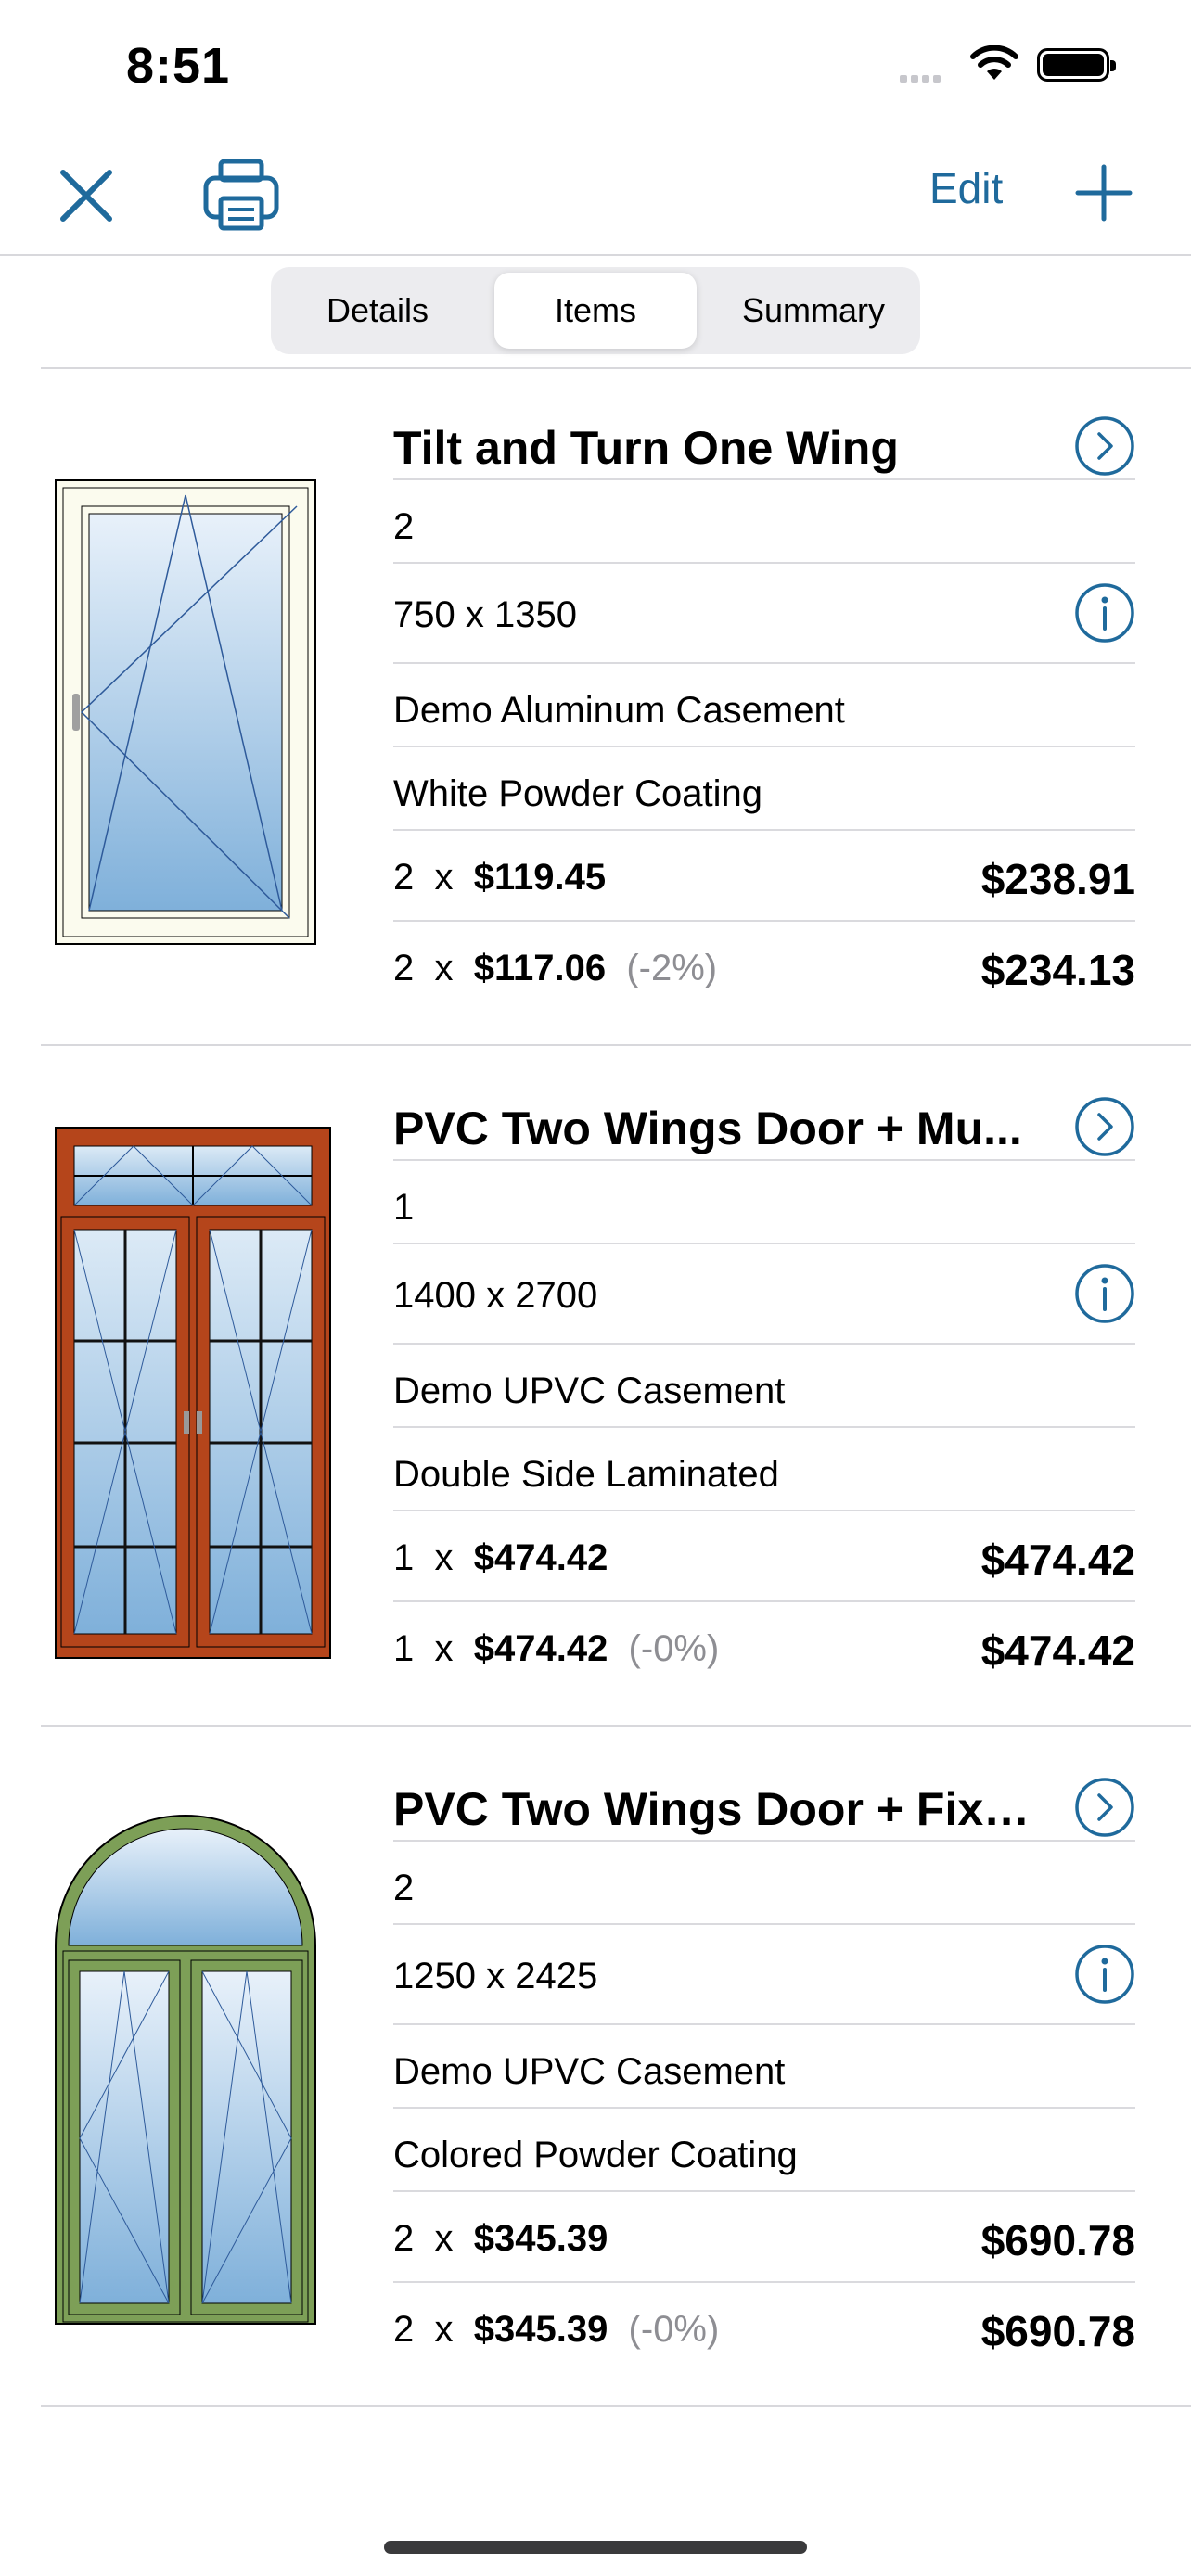  Describe the element at coordinates (764, 1647) in the screenshot. I see `discount-row: 1 x $474.42 (-0%) $474.42` at that location.